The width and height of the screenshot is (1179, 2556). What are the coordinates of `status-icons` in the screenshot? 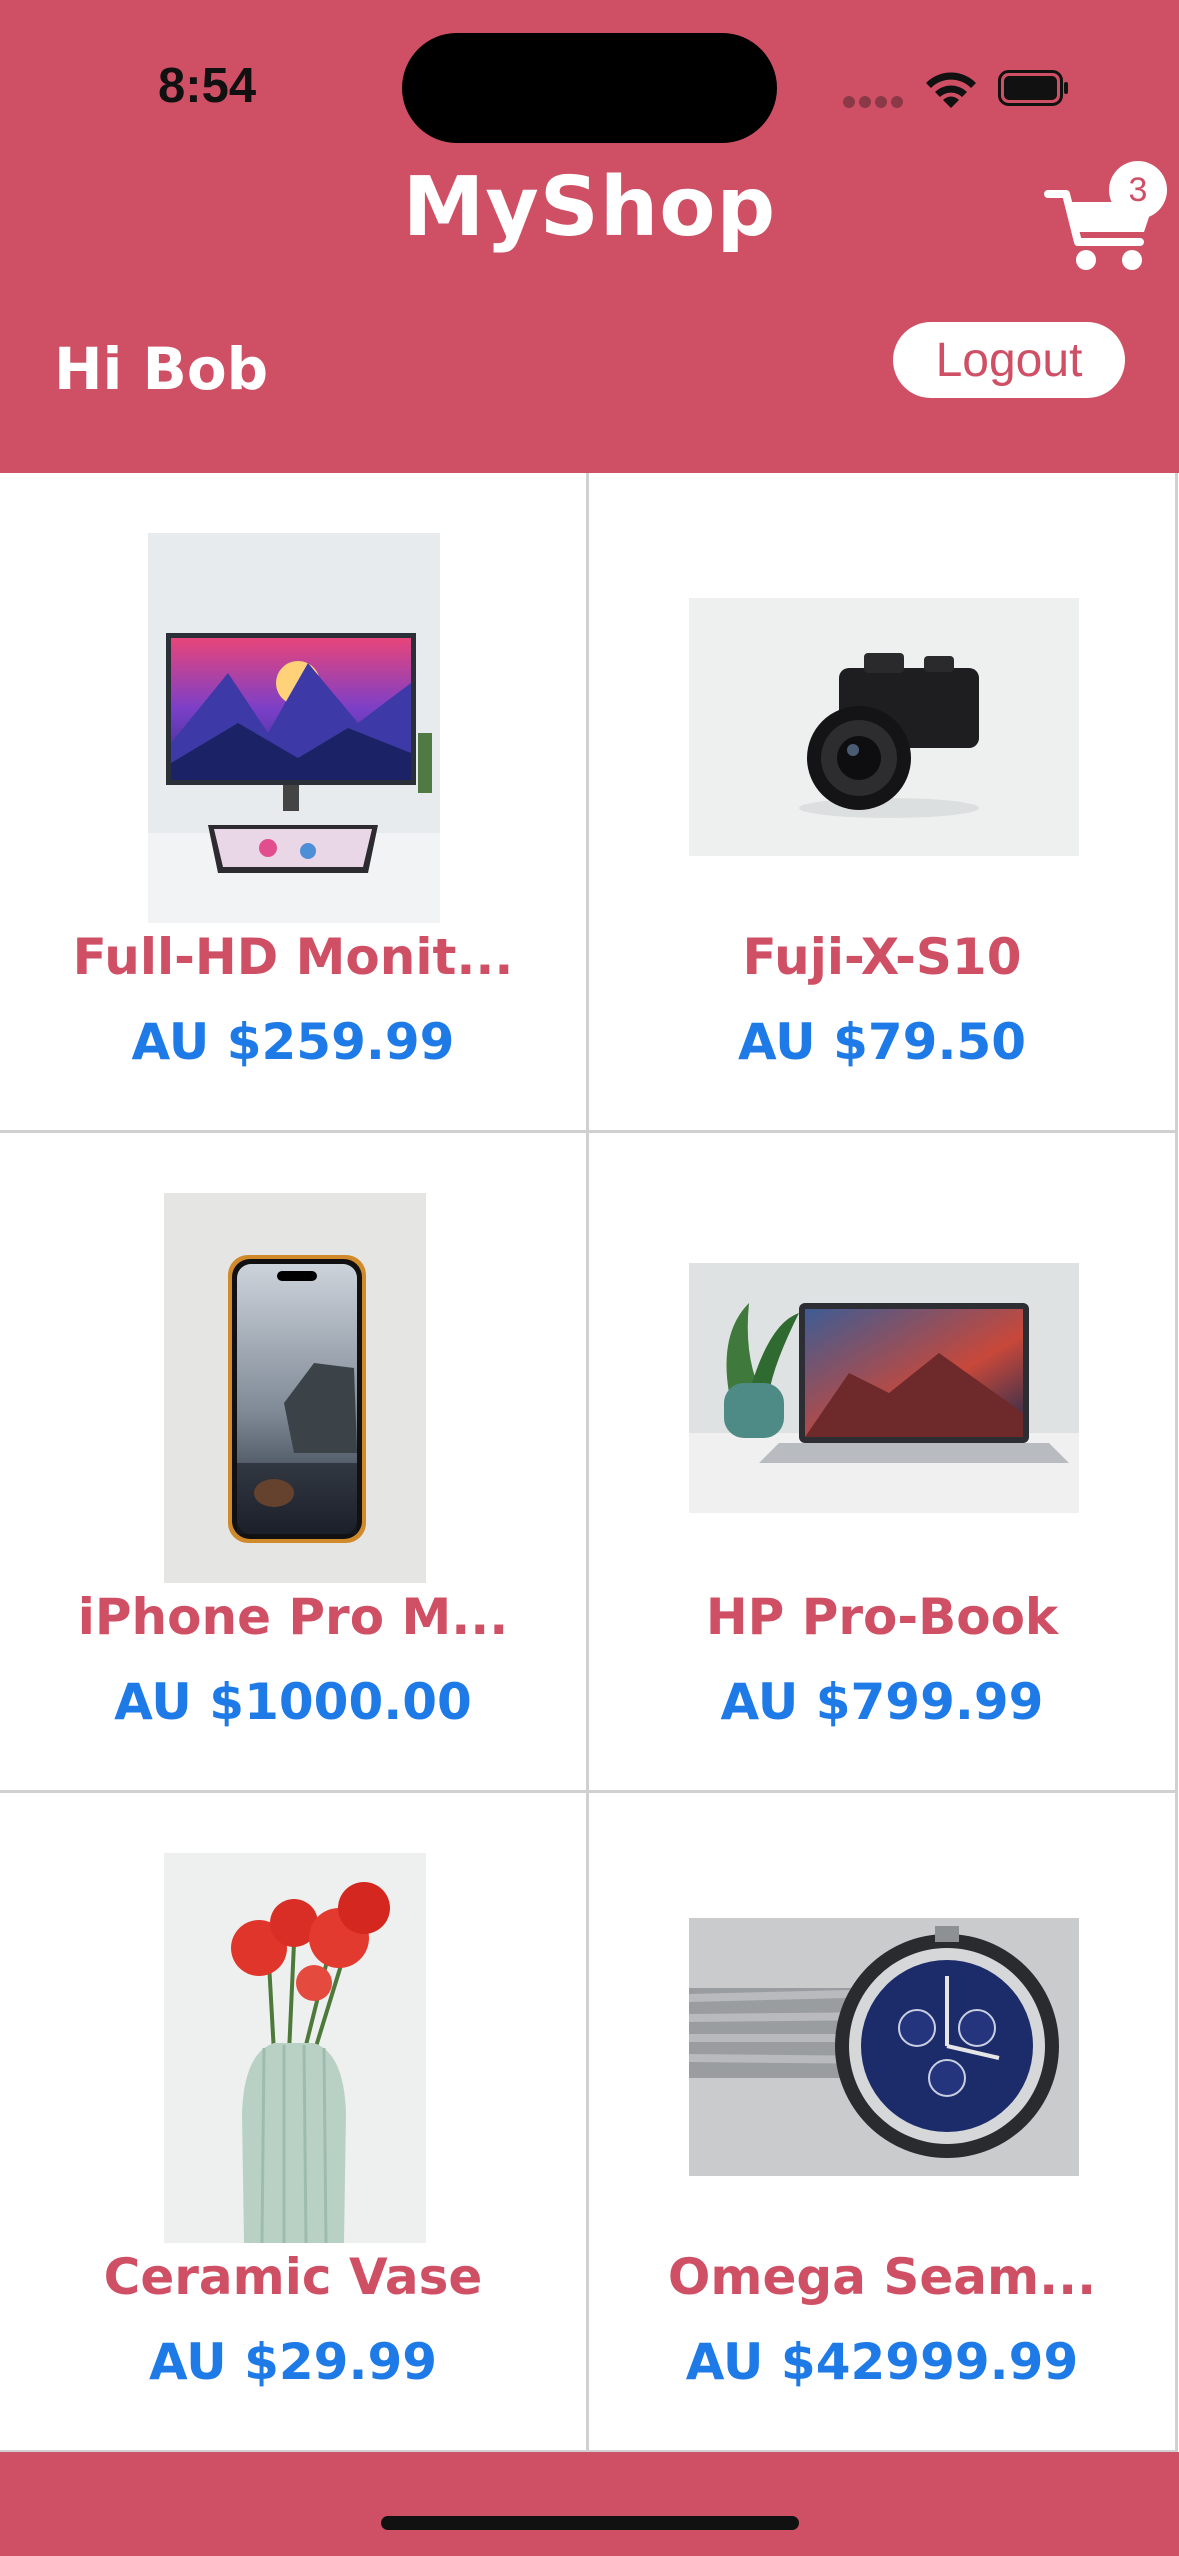 It's located at (963, 88).